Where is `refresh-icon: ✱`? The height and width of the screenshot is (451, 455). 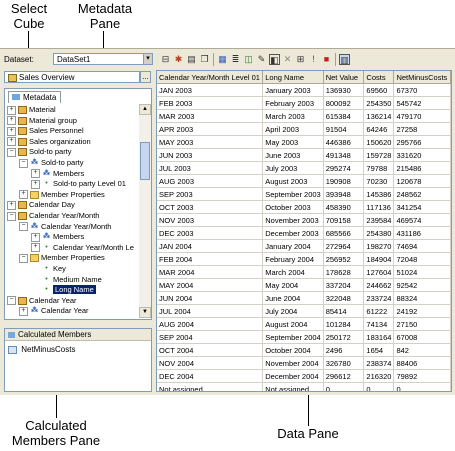
refresh-icon: ✱ is located at coordinates (178, 59).